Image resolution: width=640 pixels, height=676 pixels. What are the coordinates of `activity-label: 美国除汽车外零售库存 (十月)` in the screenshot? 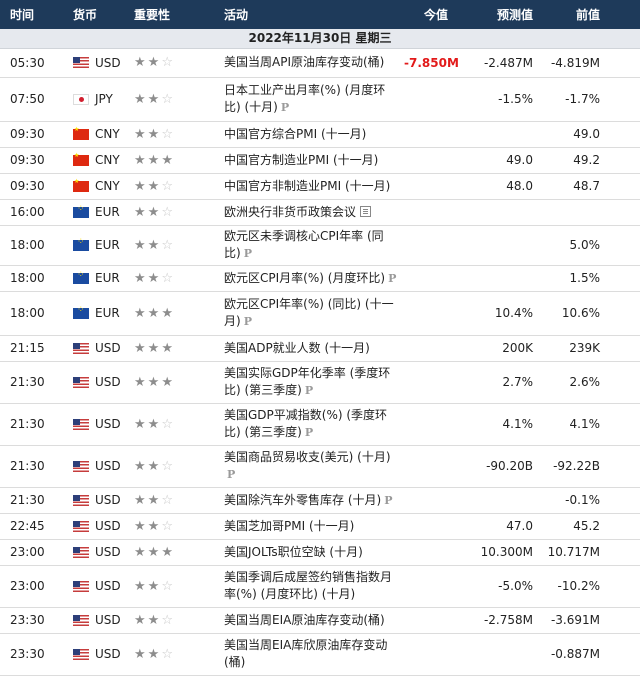 It's located at (302, 500).